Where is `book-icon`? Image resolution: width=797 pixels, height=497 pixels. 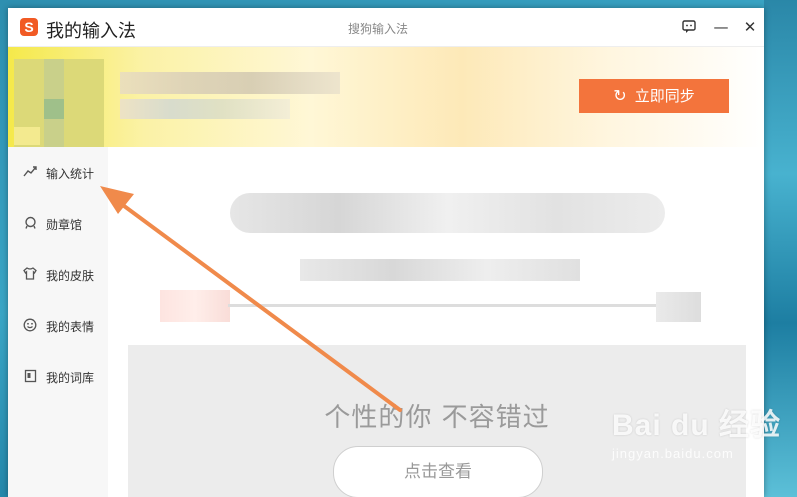 book-icon is located at coordinates (30, 377).